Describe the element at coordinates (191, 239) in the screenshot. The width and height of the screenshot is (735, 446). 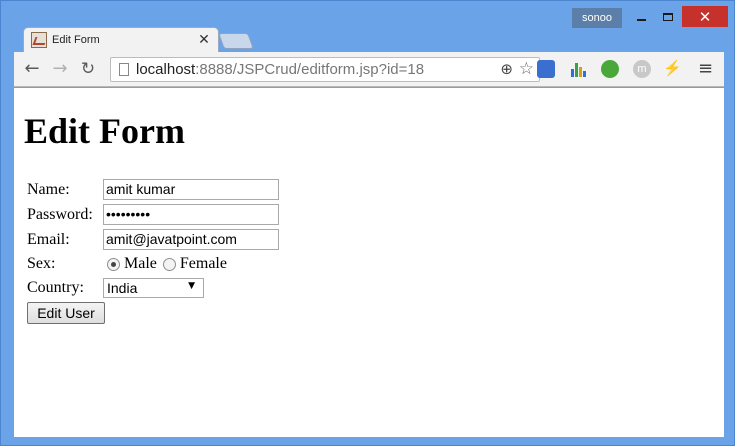
I see `email-field: amit@javatpoint.com` at that location.